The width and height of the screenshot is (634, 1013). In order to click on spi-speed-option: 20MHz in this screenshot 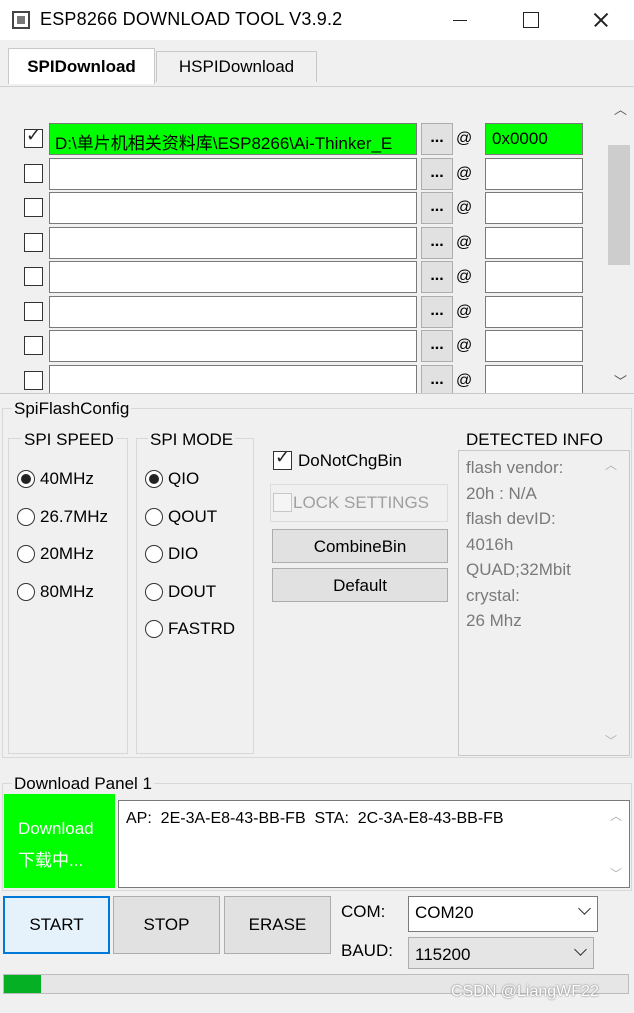, I will do `click(72, 555)`.